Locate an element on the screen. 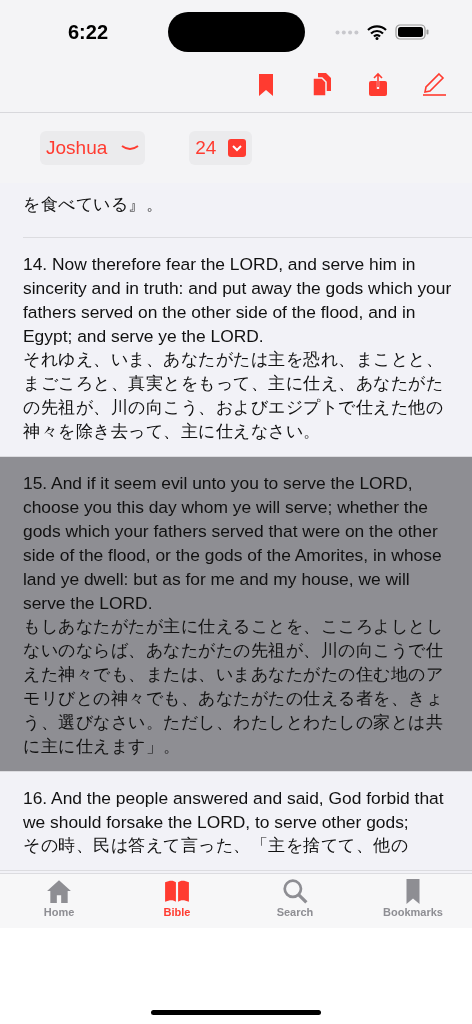 Image resolution: width=472 pixels, height=1024 pixels. verse-text: 15. And if it seem evil unto you to serve the LORD, choose you this day whom ye will serve; whether the gods which your fathers served that were on the other side of the flood, or the gods of the Amorites, in whose land ye dwell: but as for me and my house, we will serve the LORD. is located at coordinates (233, 543).